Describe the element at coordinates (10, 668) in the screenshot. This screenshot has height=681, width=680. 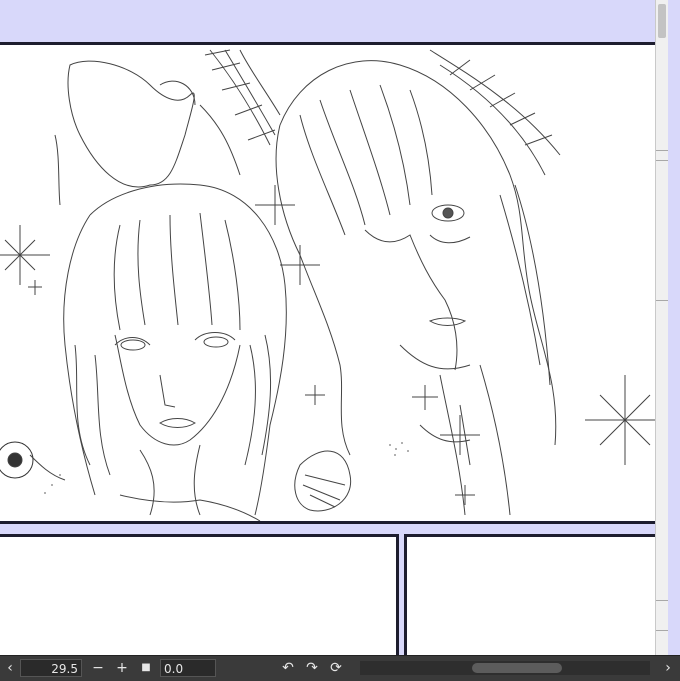
I see `scroll-left-icon: ‹` at that location.